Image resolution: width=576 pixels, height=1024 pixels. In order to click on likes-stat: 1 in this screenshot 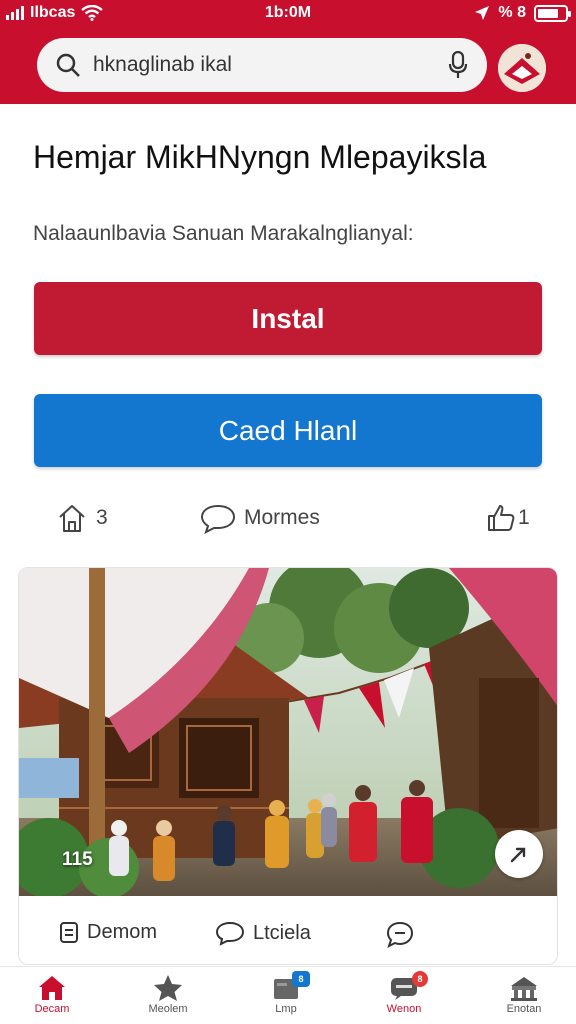, I will do `click(508, 518)`.